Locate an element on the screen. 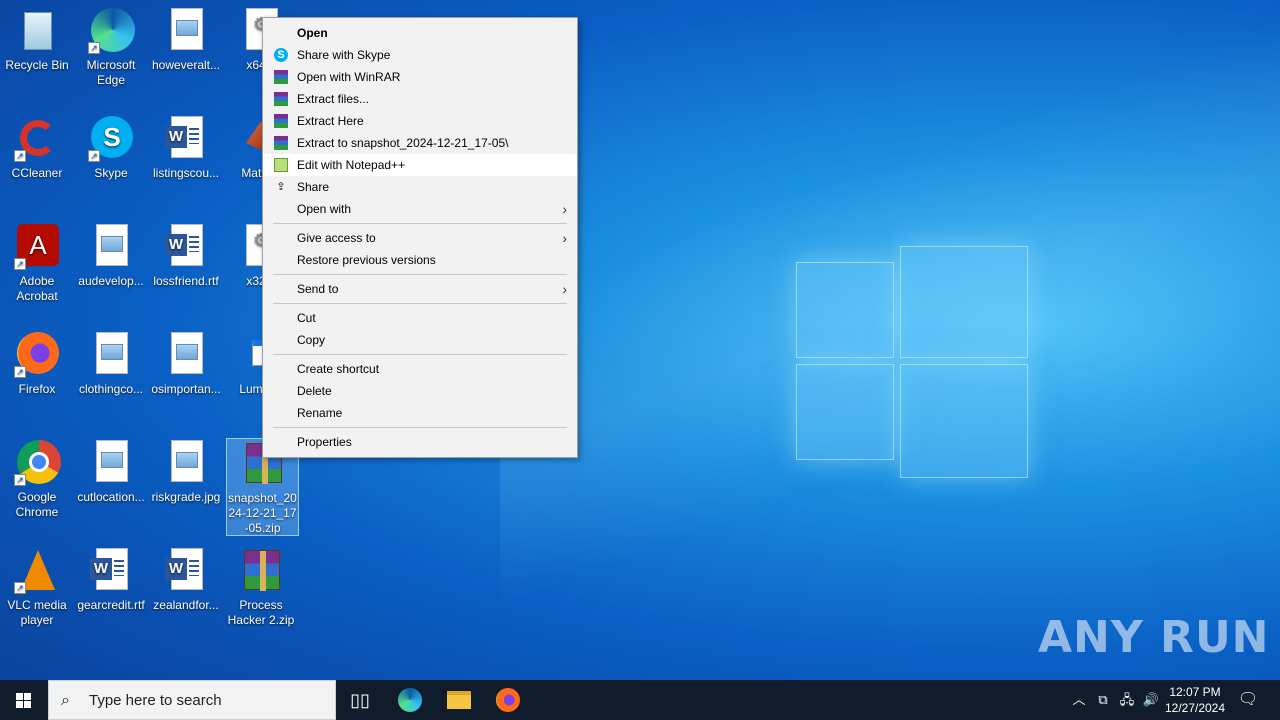 This screenshot has width=1280, height=720. menu-item-send-to: Send to › is located at coordinates (420, 289).